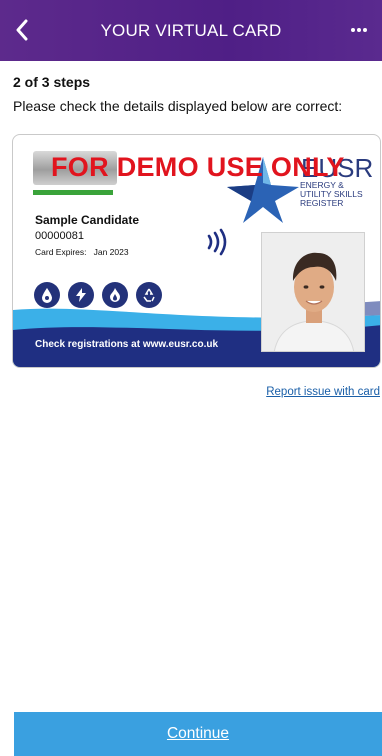 The height and width of the screenshot is (756, 382). I want to click on brand-subtitle-line: REGISTER, so click(322, 203).